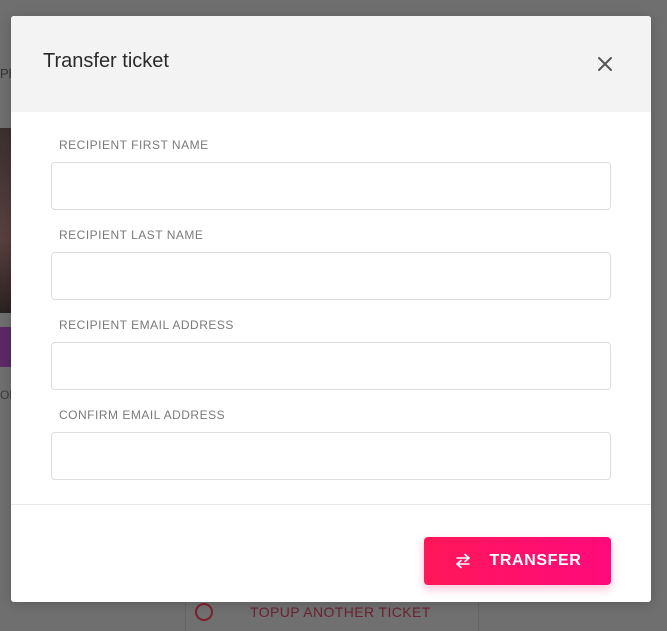 Image resolution: width=667 pixels, height=631 pixels. I want to click on footer-divider, so click(331, 504).